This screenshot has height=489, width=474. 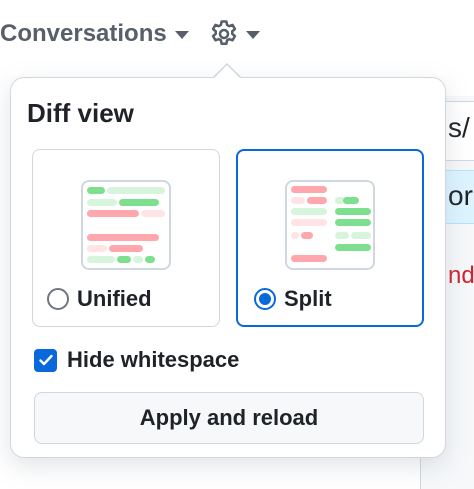 What do you see at coordinates (461, 275) in the screenshot?
I see `background-deleted-text: nd` at bounding box center [461, 275].